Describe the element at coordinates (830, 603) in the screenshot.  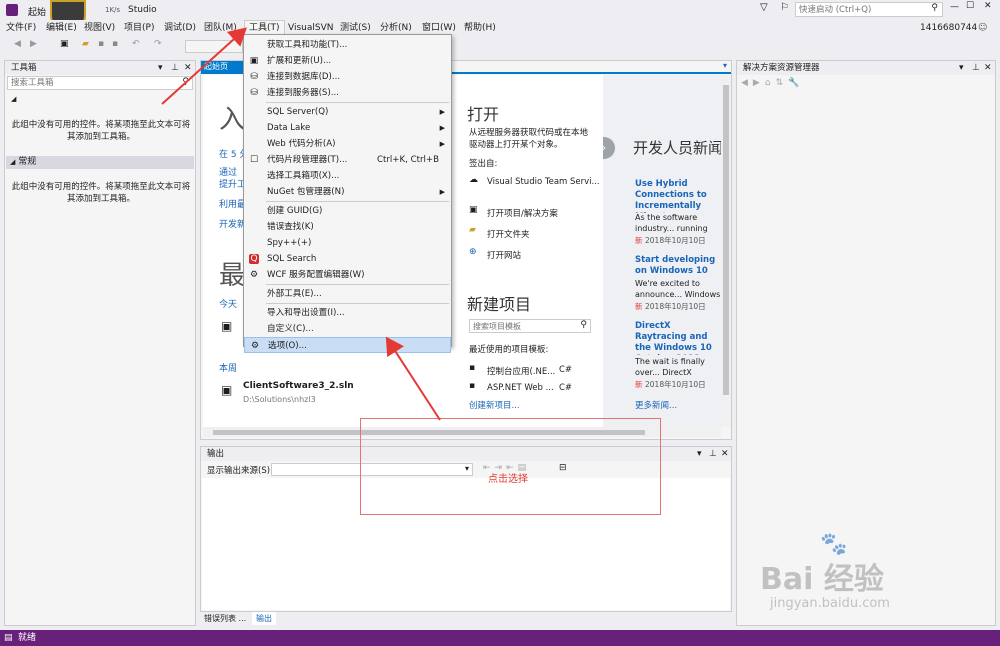
I see `watermark-url: jingyan.baidu.com` at that location.